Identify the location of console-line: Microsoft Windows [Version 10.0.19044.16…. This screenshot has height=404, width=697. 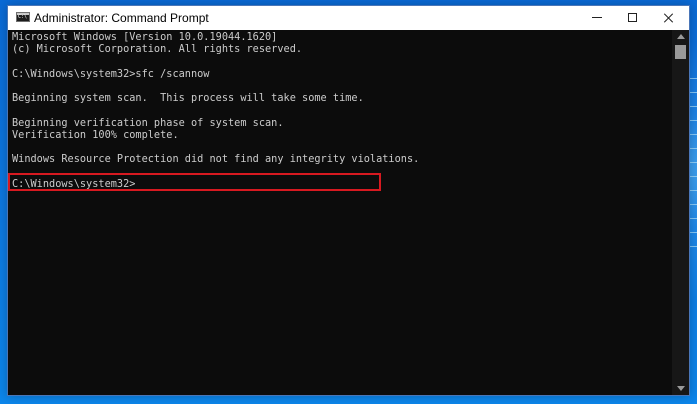
(145, 37).